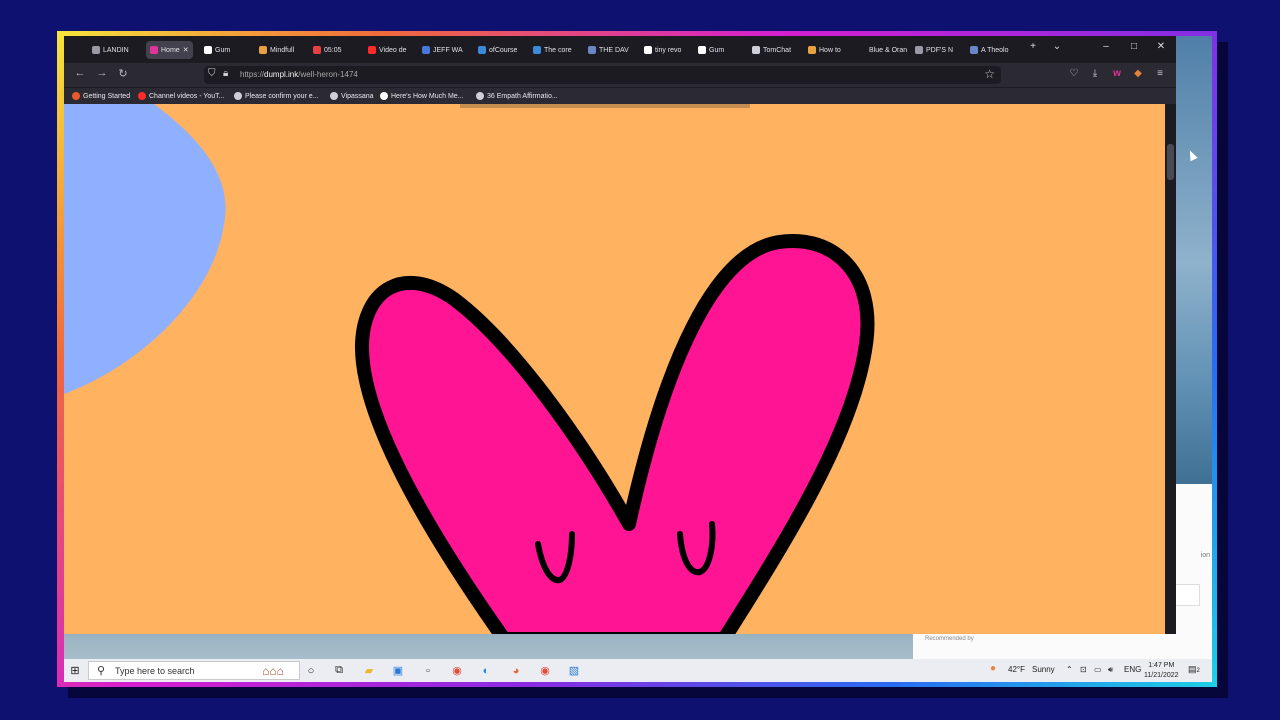 The height and width of the screenshot is (720, 1280). What do you see at coordinates (1160, 73) in the screenshot?
I see `menu-icon: ≡` at bounding box center [1160, 73].